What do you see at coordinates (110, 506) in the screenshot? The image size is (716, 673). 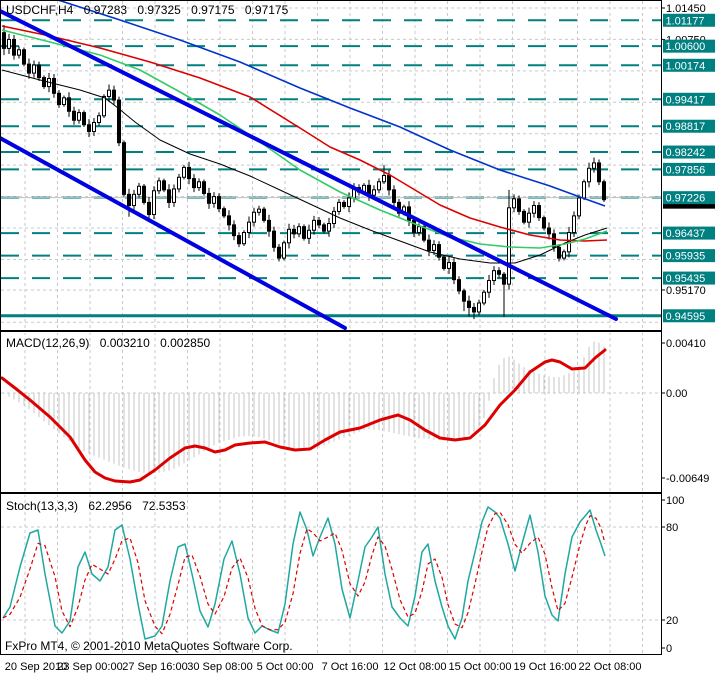 I see `stoch-k-value: 62.2956` at bounding box center [110, 506].